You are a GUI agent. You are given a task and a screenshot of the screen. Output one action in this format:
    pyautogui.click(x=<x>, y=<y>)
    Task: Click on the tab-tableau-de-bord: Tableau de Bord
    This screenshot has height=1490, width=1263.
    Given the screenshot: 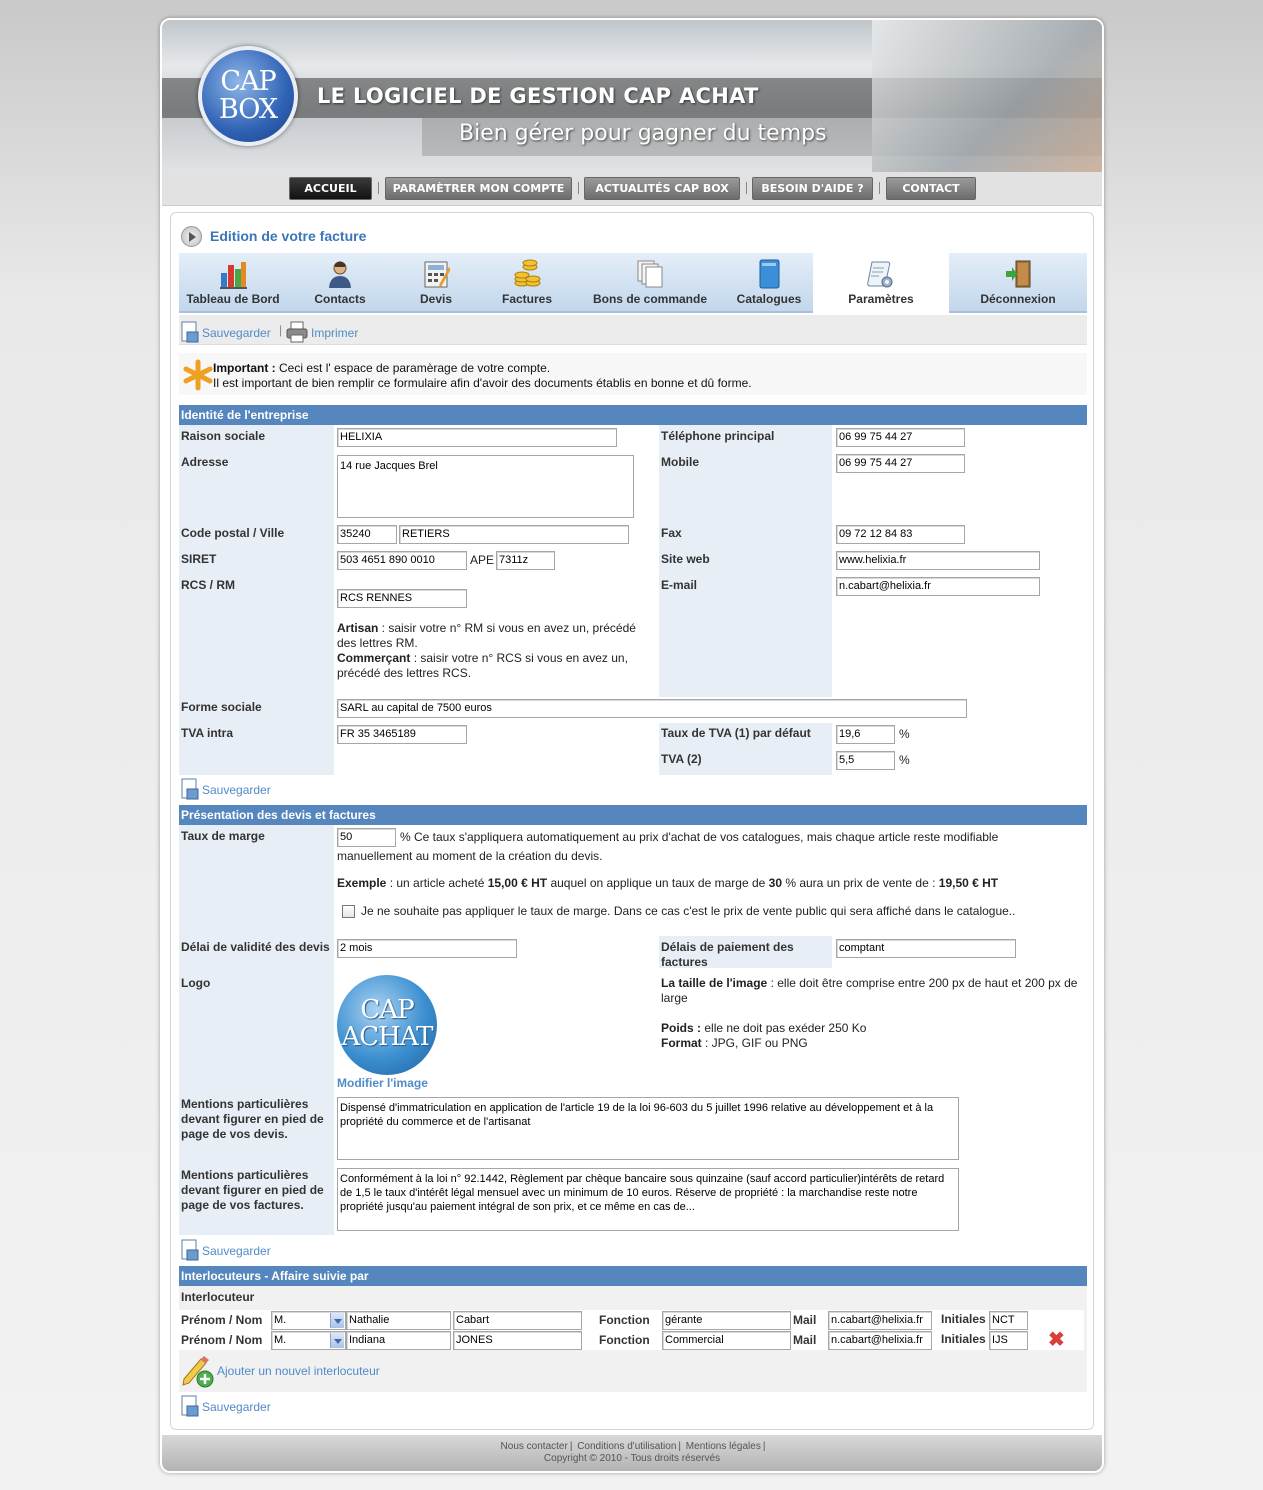 What is the action you would take?
    pyautogui.click(x=233, y=283)
    